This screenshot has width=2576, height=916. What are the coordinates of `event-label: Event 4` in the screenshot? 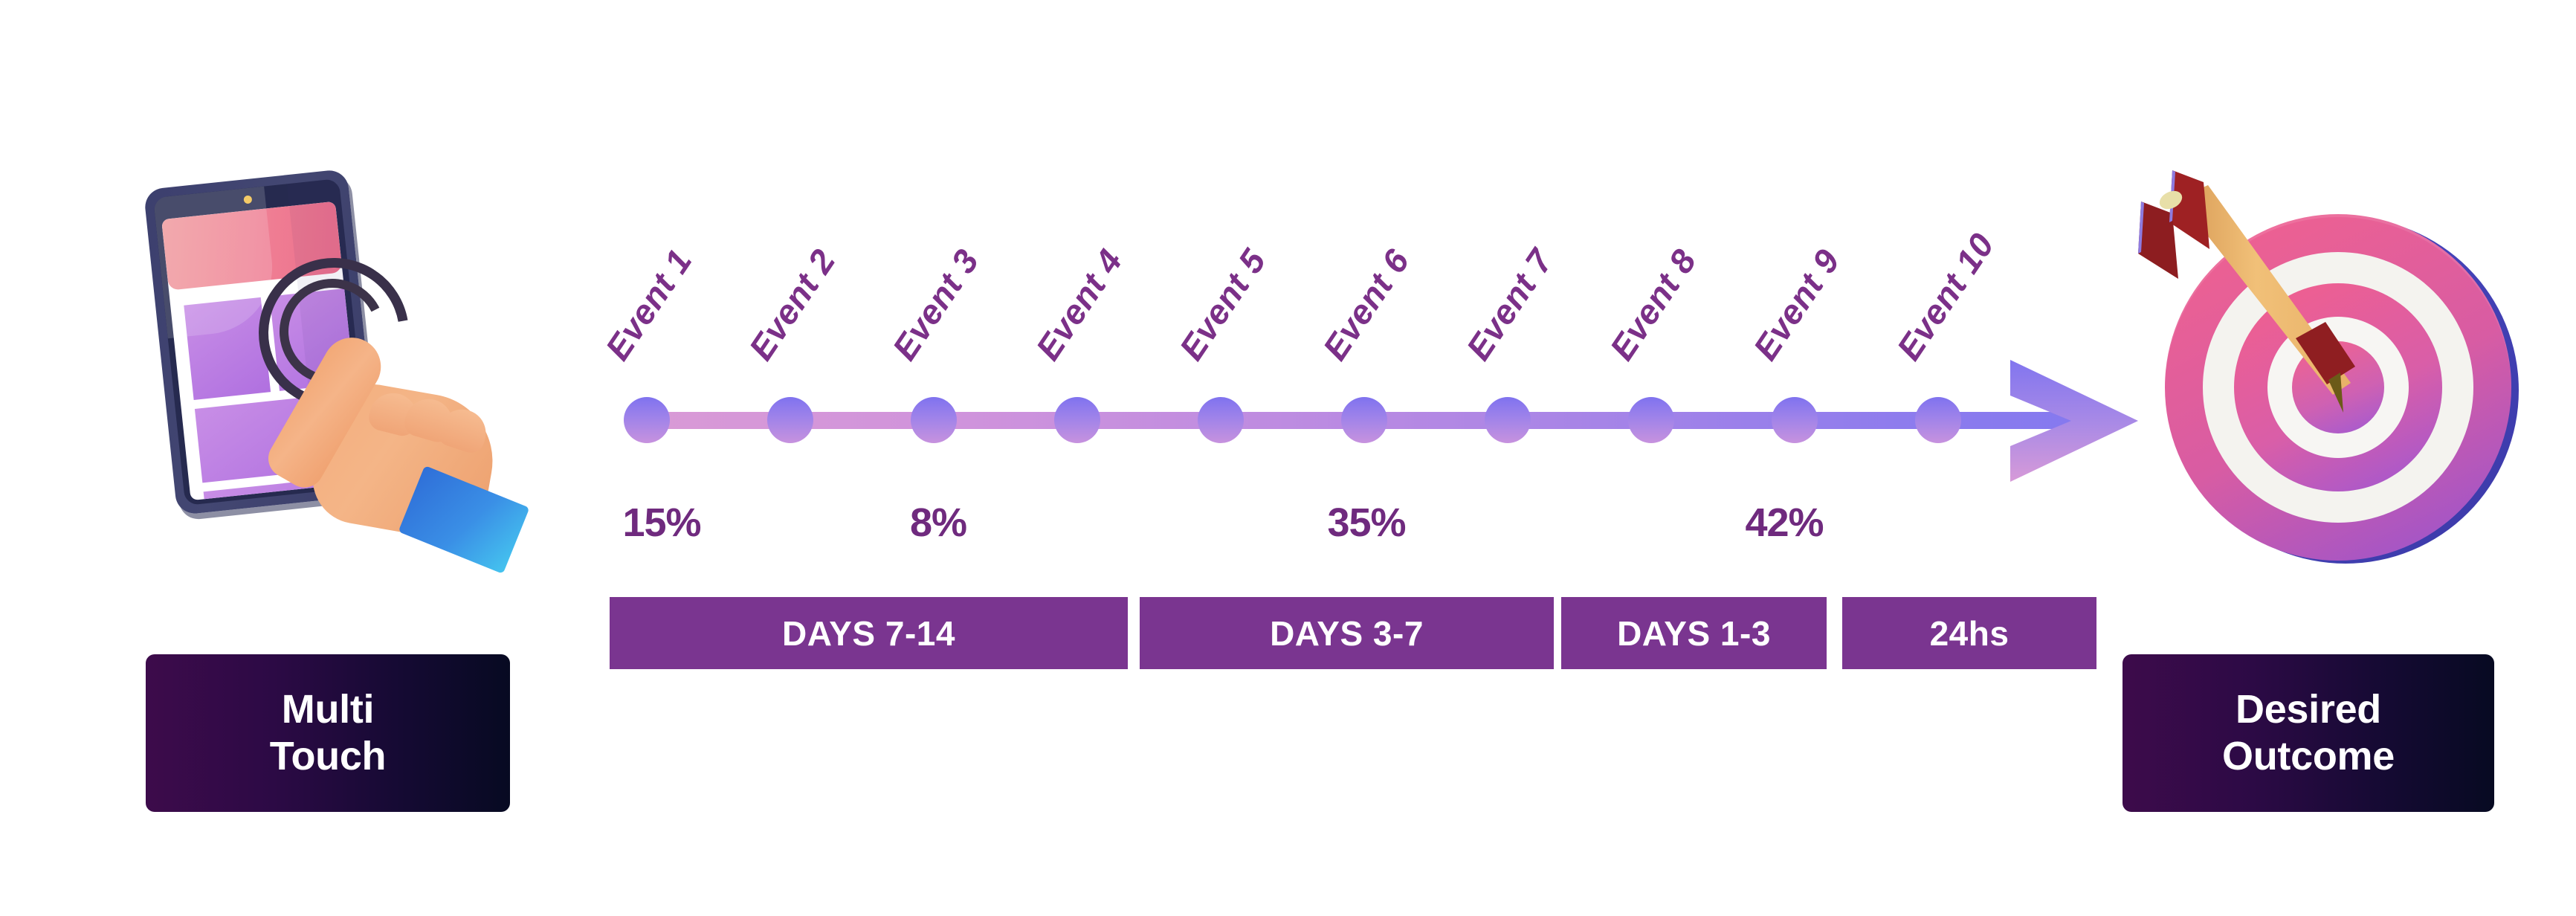 It's located at (1079, 304).